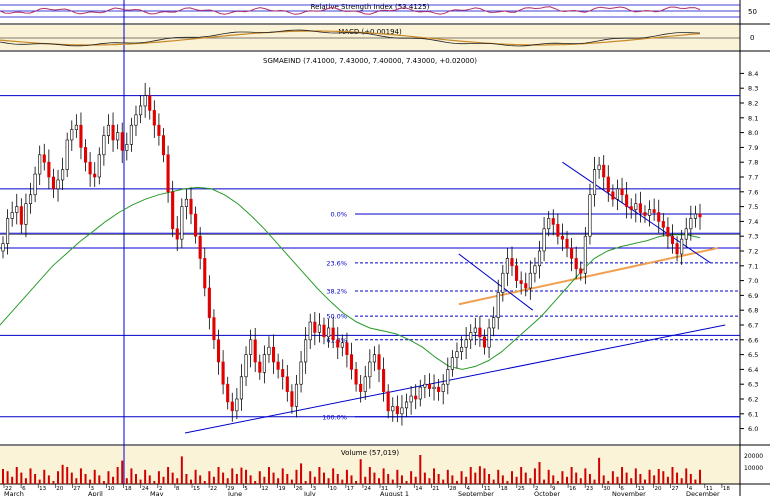 This screenshot has width=770, height=496. I want to click on x-day-label: 17, so click(350, 489).